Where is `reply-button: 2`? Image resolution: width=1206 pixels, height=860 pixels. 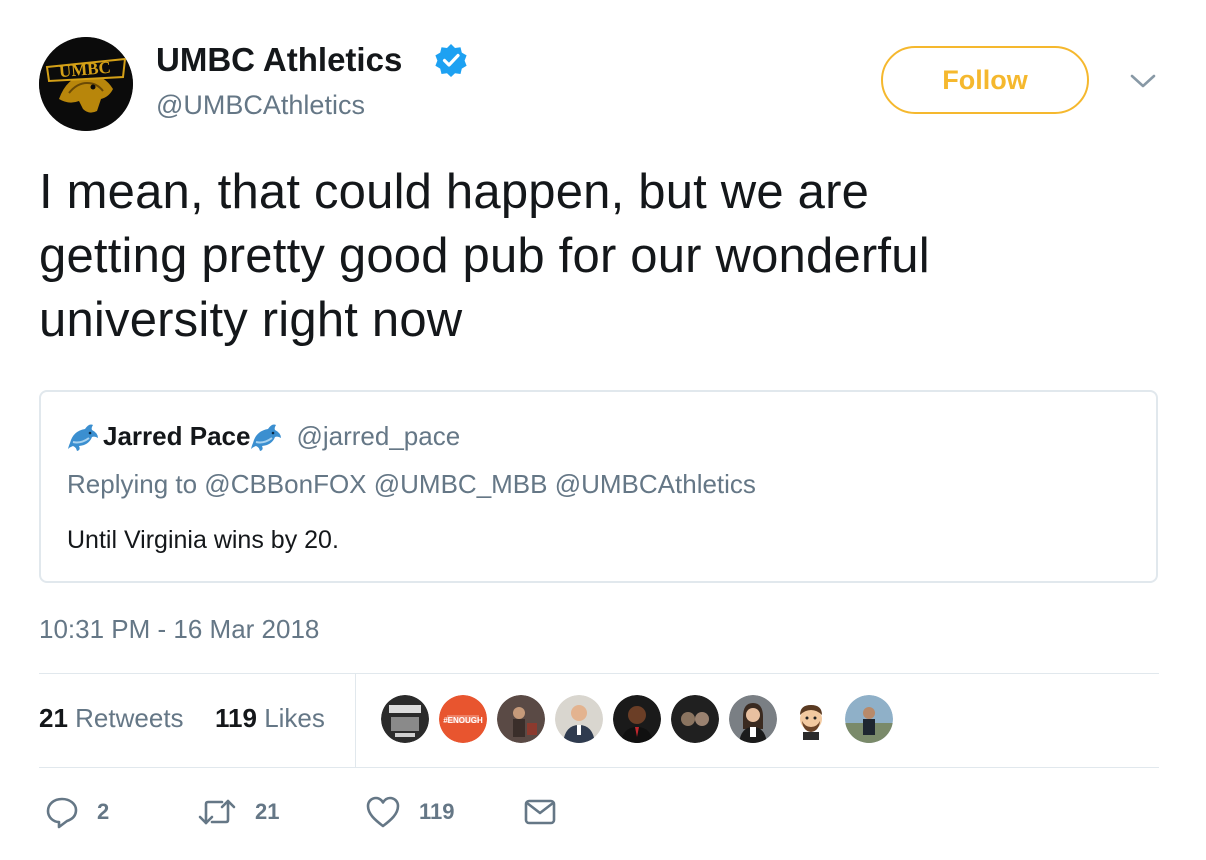 reply-button: 2 is located at coordinates (77, 812).